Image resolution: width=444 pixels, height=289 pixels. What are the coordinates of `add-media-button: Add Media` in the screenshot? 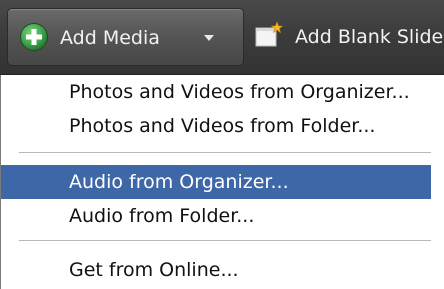 It's located at (125, 37).